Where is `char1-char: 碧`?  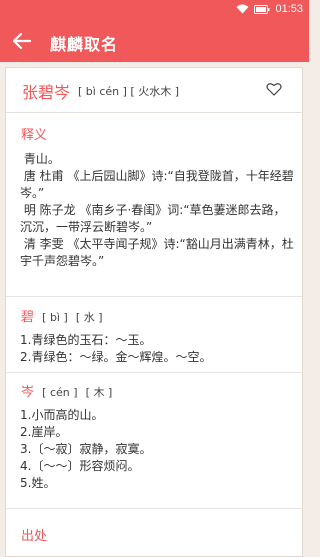
char1-char: 碧 is located at coordinates (28, 317).